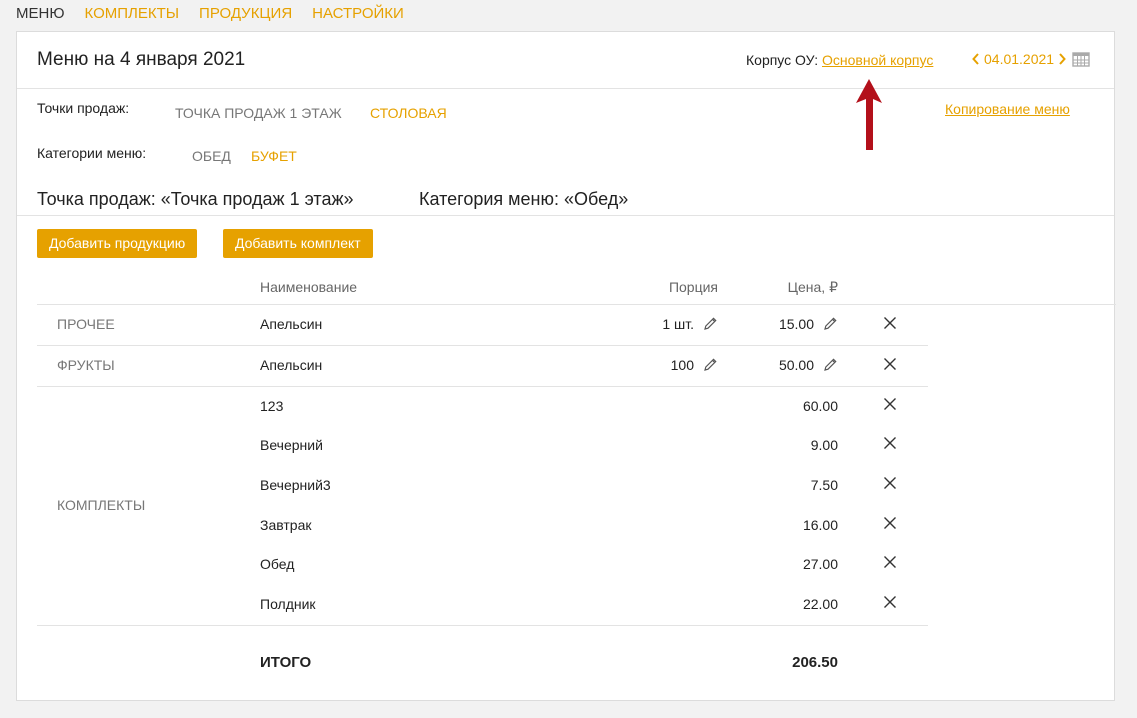 This screenshot has height=718, width=1137. I want to click on categories-label: Категории меню:, so click(92, 153).